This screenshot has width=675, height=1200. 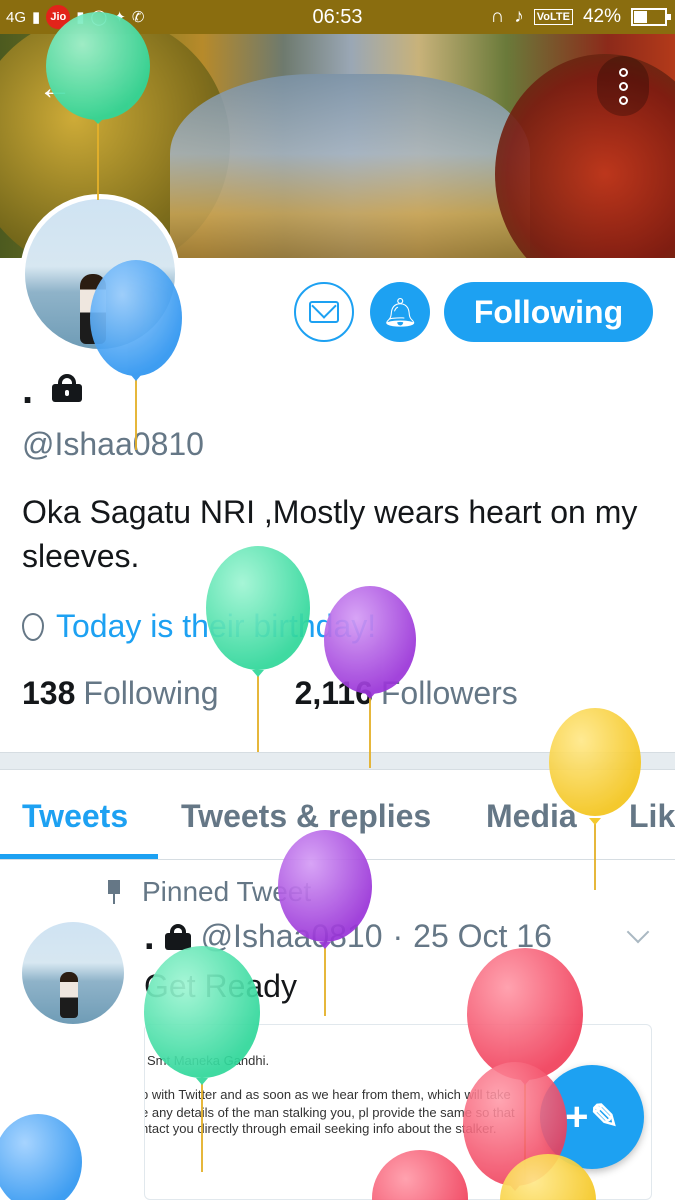 I want to click on section-divider, so click(x=337, y=761).